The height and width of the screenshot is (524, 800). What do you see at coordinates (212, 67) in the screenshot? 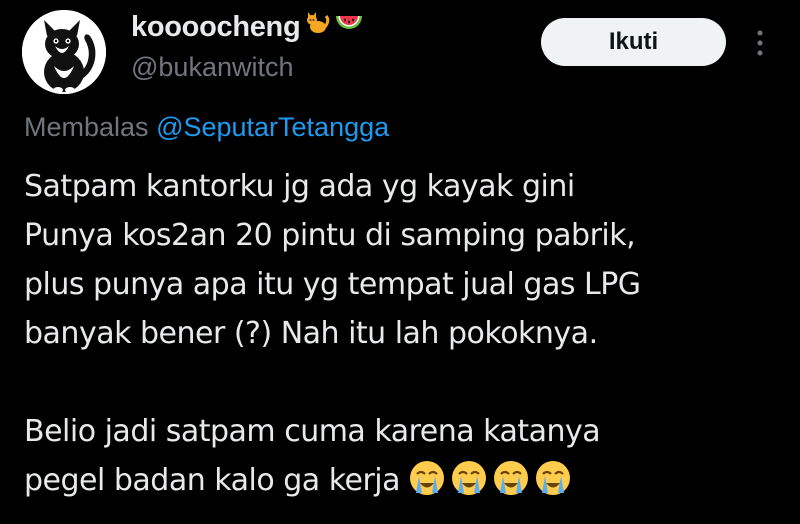
I see `user-handle: @bukanwitch` at bounding box center [212, 67].